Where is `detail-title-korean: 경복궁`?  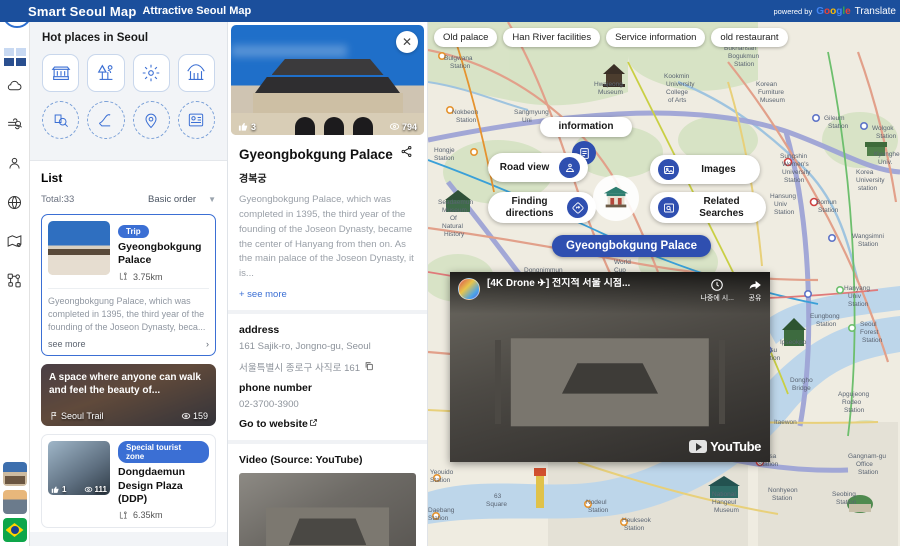 detail-title-korean: 경복궁 is located at coordinates (253, 179).